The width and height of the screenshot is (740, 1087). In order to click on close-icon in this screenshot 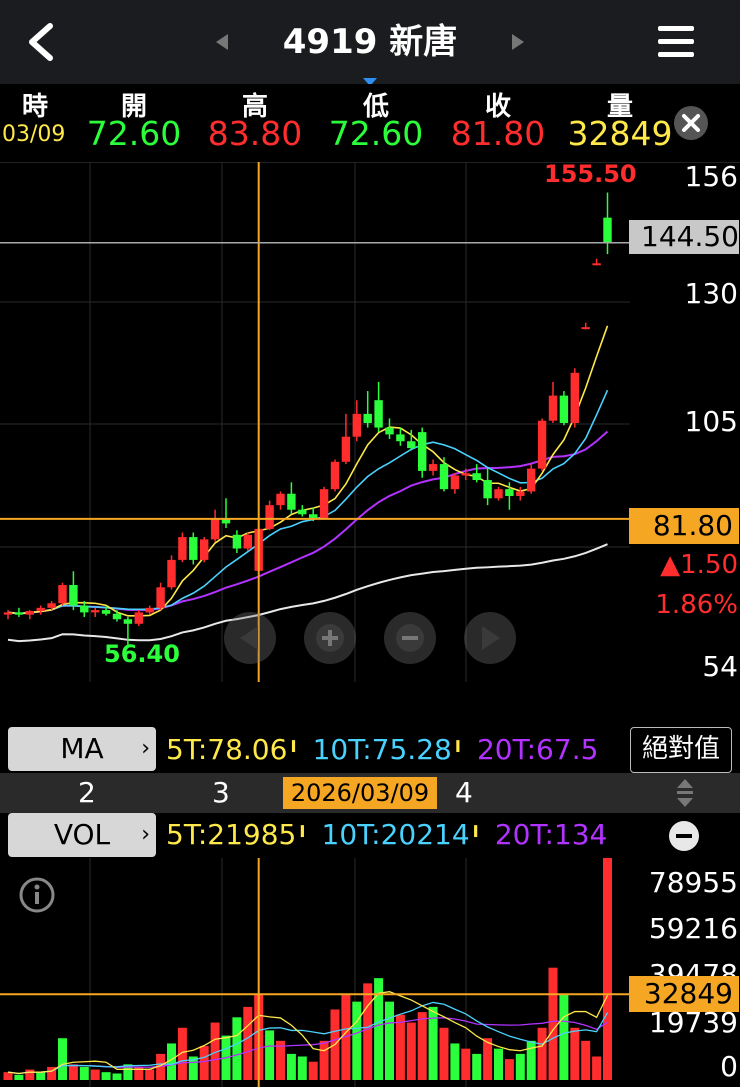, I will do `click(691, 123)`.